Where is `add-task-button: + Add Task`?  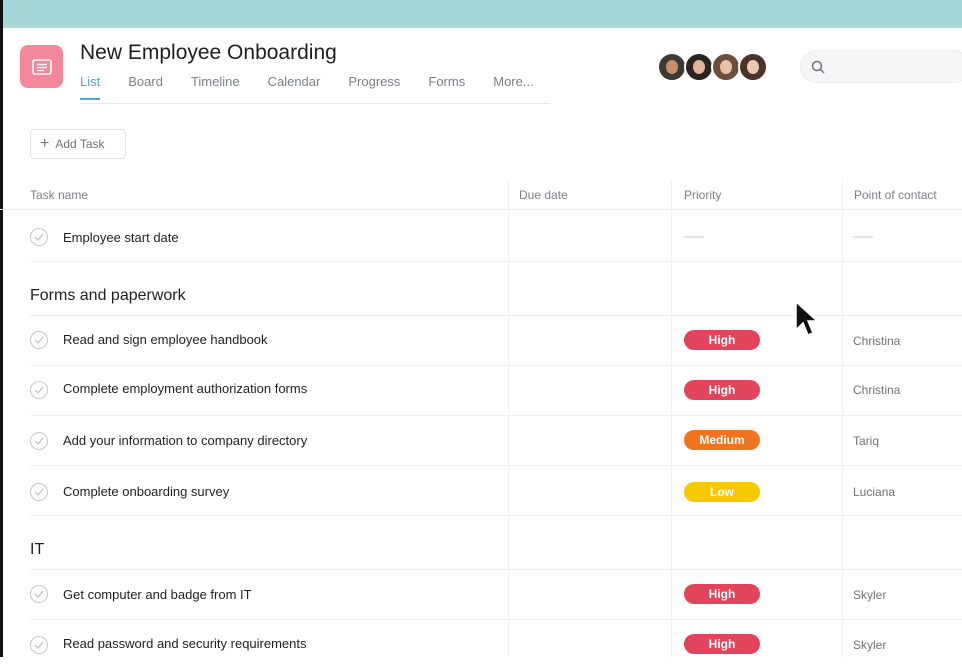
add-task-button: + Add Task is located at coordinates (78, 144).